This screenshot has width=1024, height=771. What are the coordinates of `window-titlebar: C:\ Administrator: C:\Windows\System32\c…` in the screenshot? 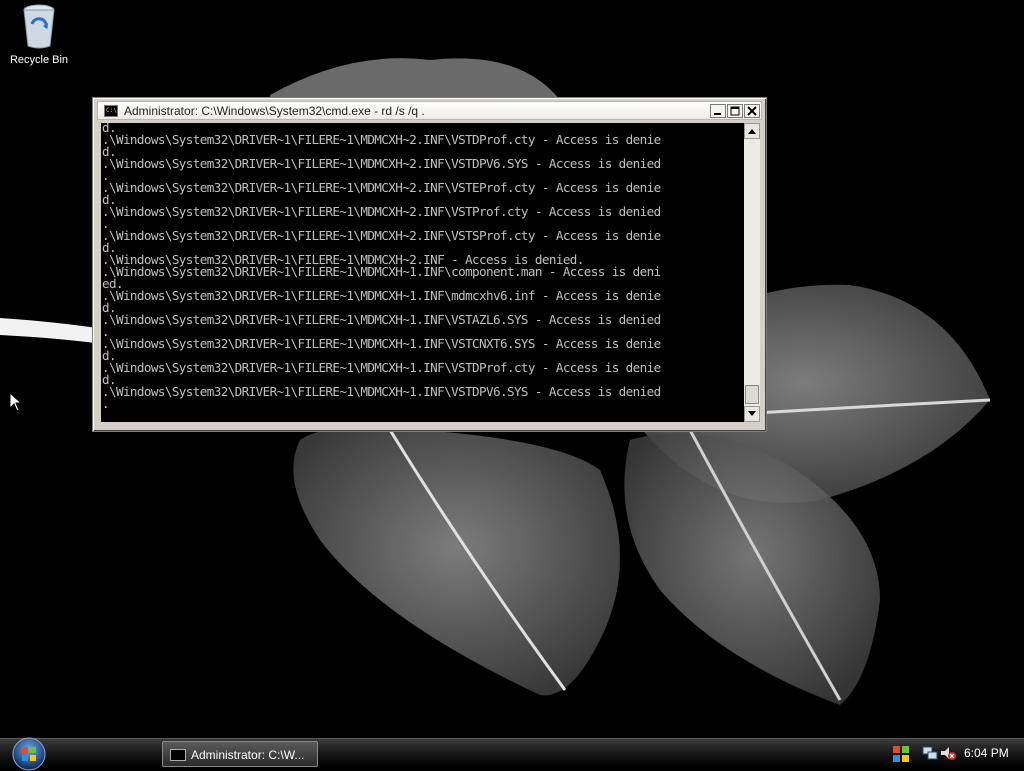 It's located at (429, 110).